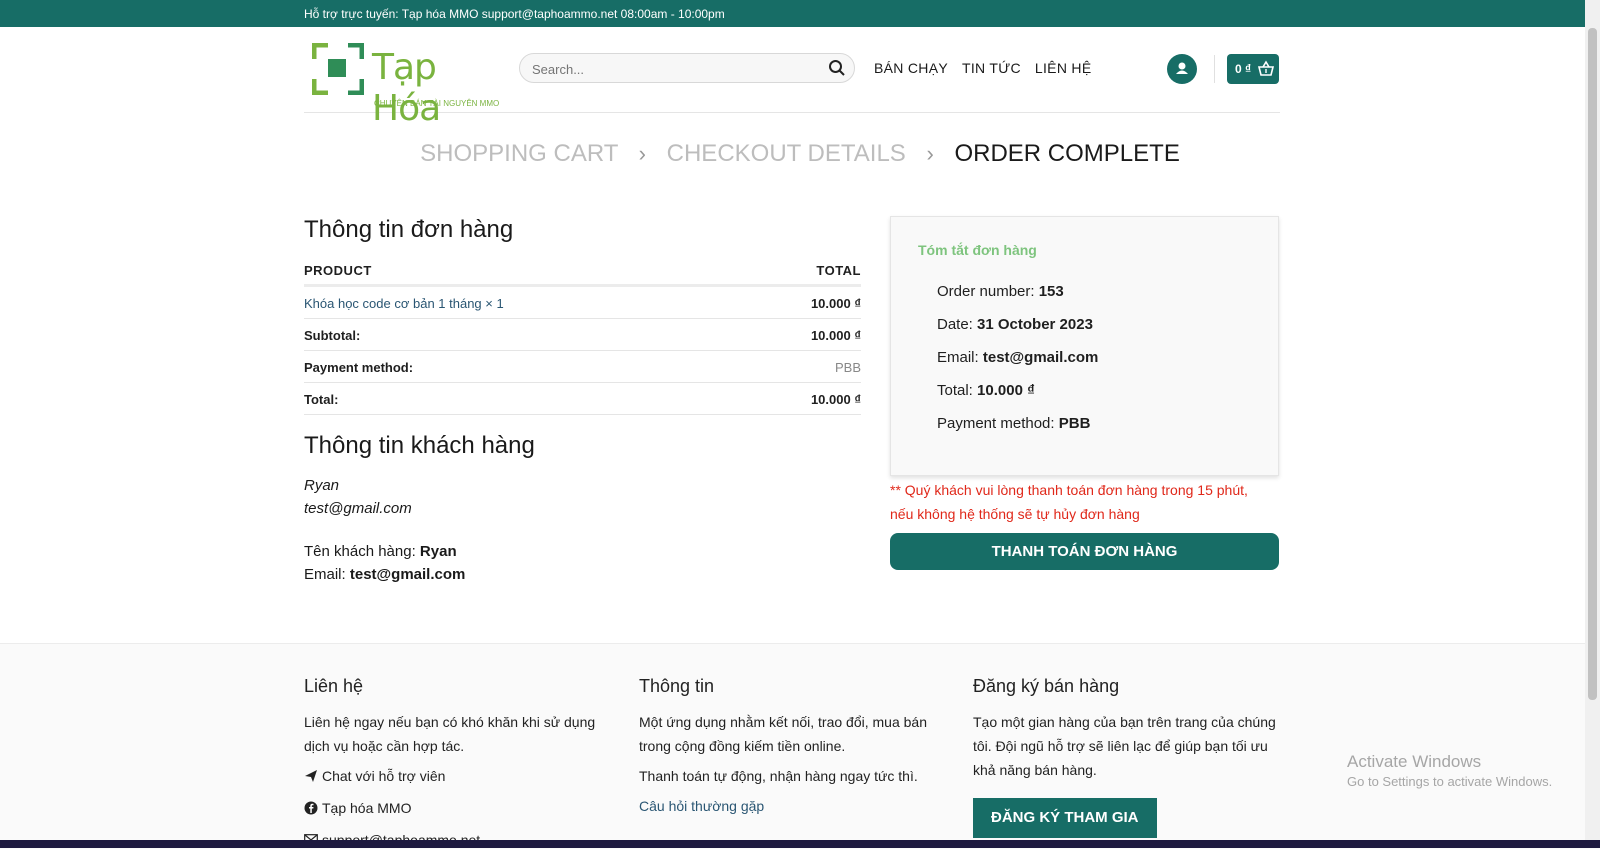 Image resolution: width=1600 pixels, height=860 pixels. I want to click on list-item: Total: 10.000 ₫, so click(986, 390).